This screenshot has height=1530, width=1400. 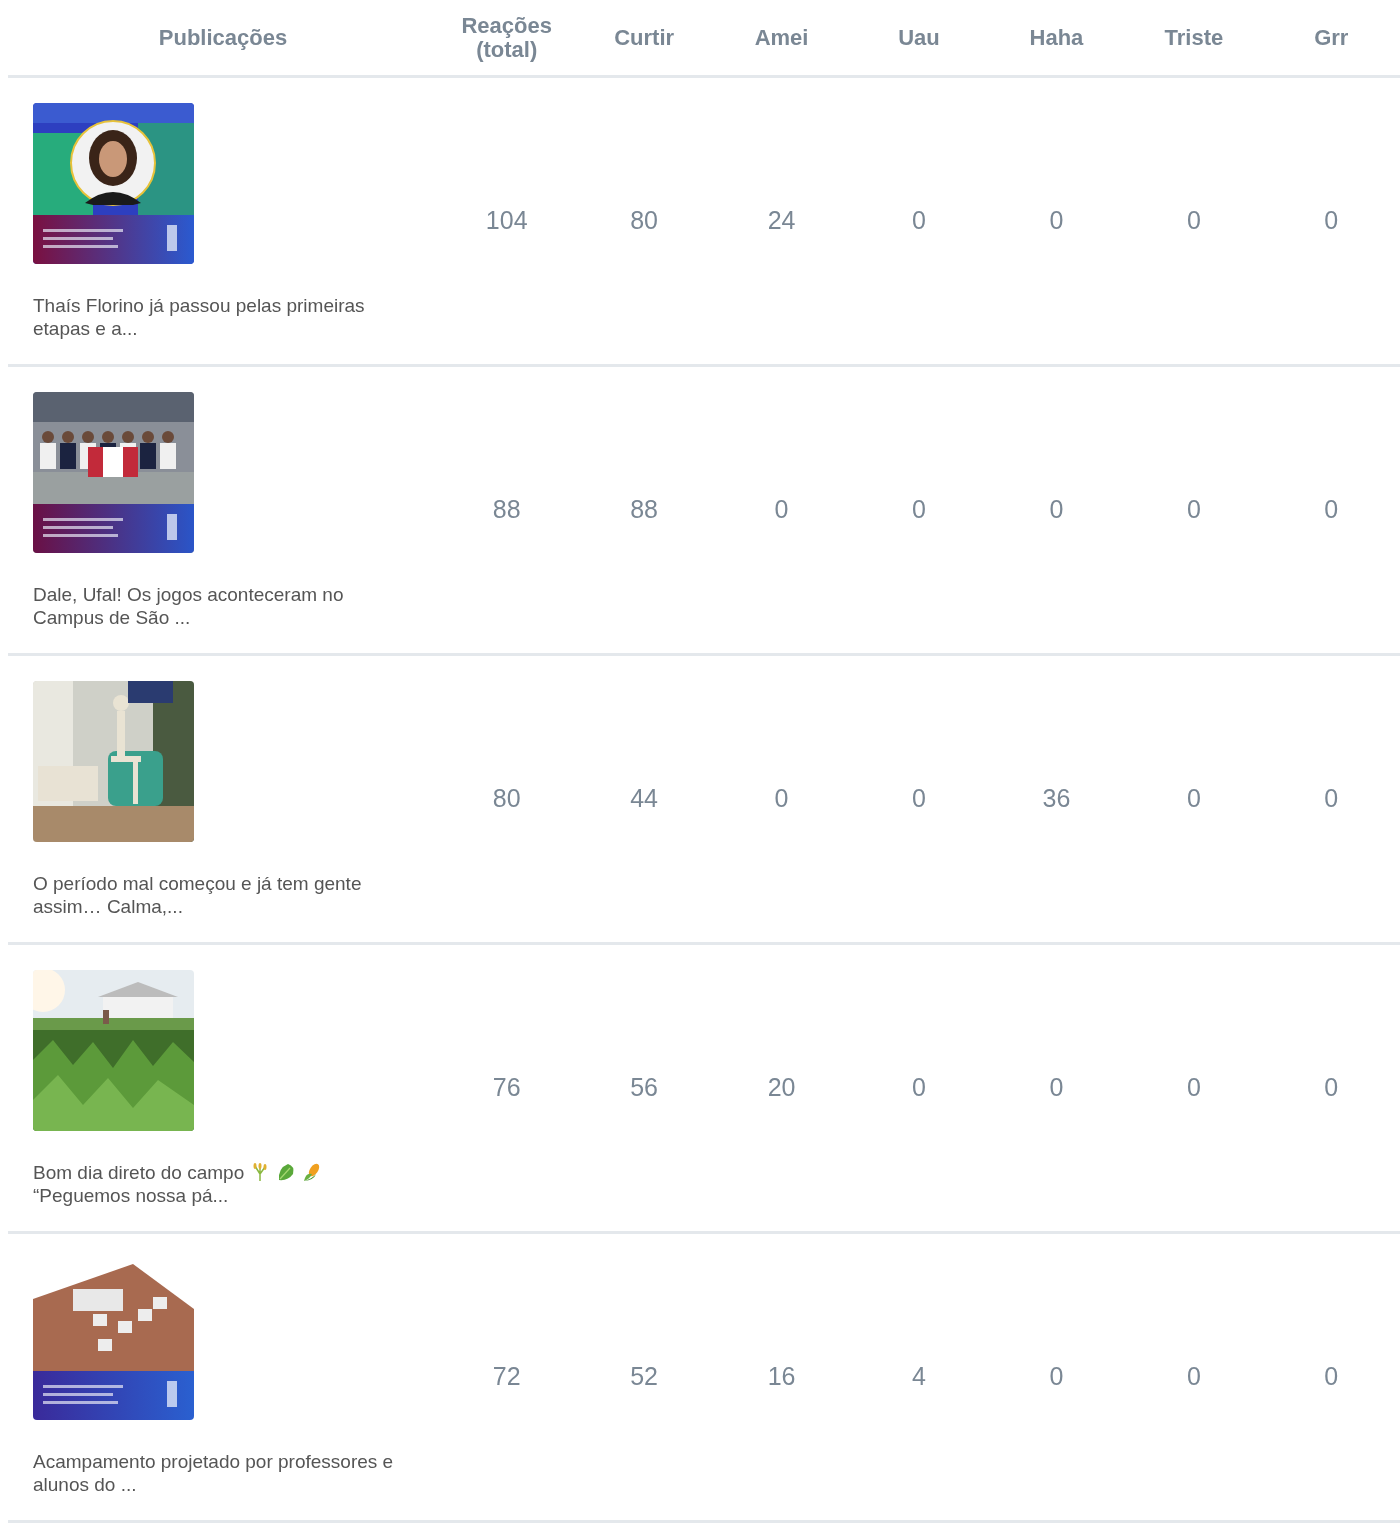 What do you see at coordinates (506, 37) in the screenshot?
I see `column-header: Reações (total)` at bounding box center [506, 37].